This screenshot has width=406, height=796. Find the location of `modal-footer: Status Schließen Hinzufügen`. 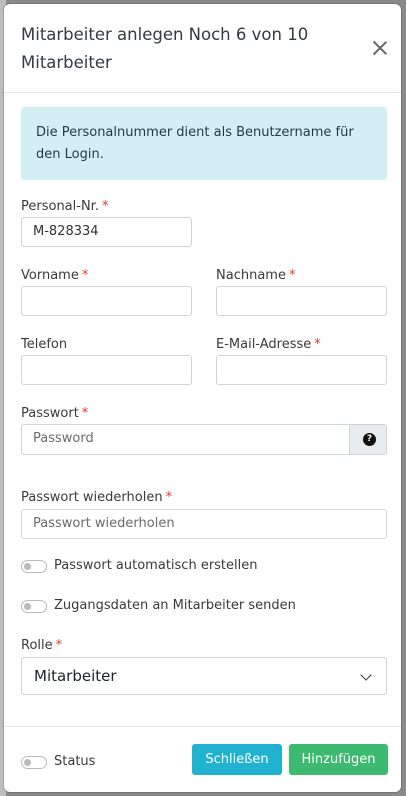

modal-footer: Status Schließen Hinzufügen is located at coordinates (202, 759).